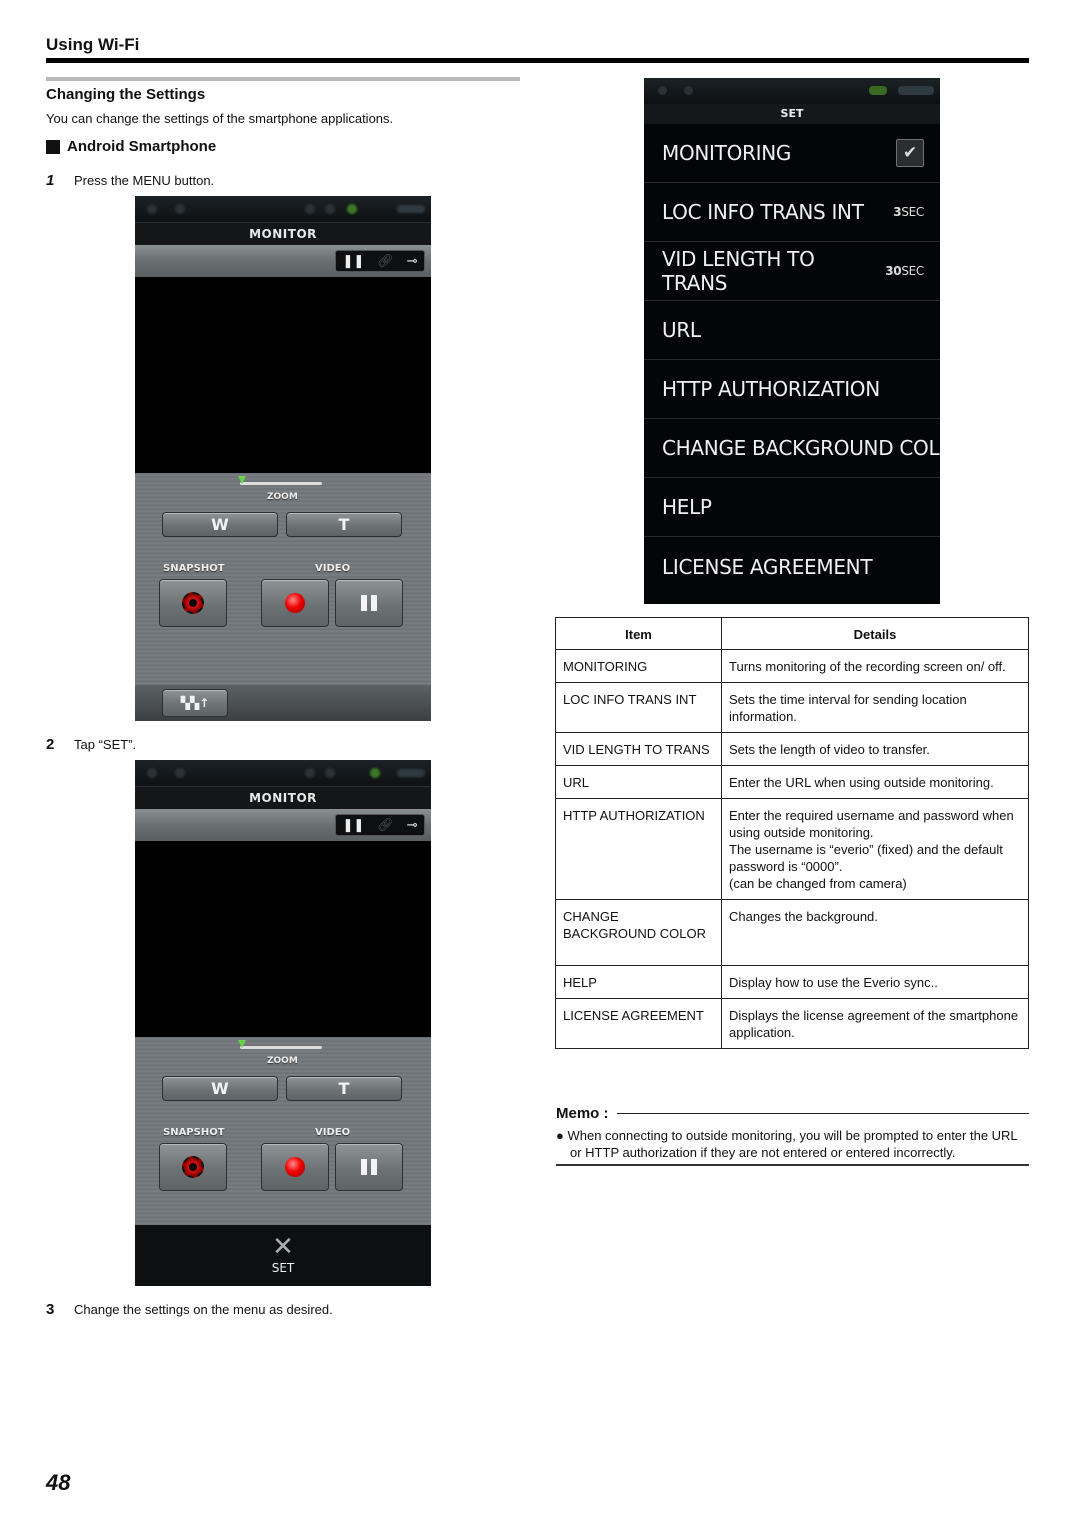 This screenshot has height=1527, width=1080. I want to click on menu-item-value: 3SEC, so click(908, 212).